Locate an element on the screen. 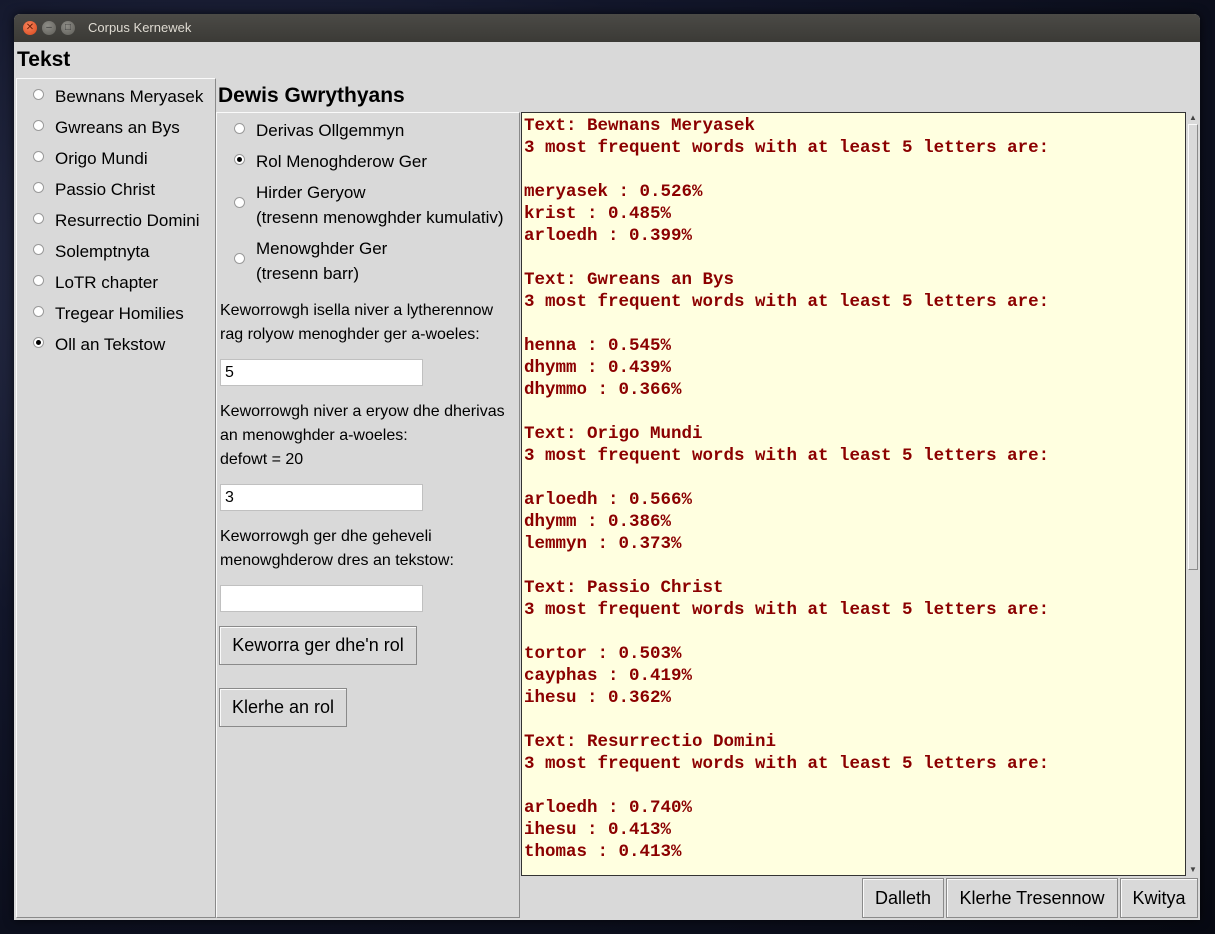 This screenshot has width=1215, height=934. prompt-line: Keworrowgh ger dhe geheveli is located at coordinates (326, 536).